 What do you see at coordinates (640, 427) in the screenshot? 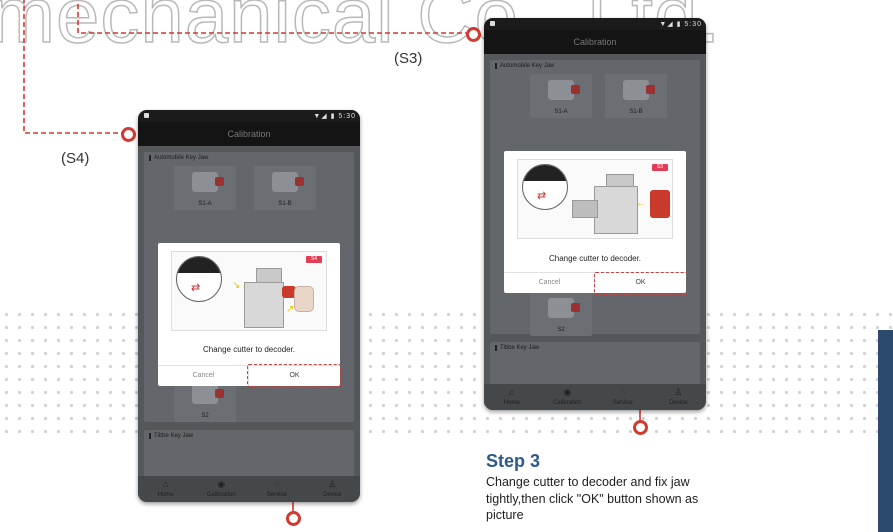
I see `s3-ok-pointer-ring` at bounding box center [640, 427].